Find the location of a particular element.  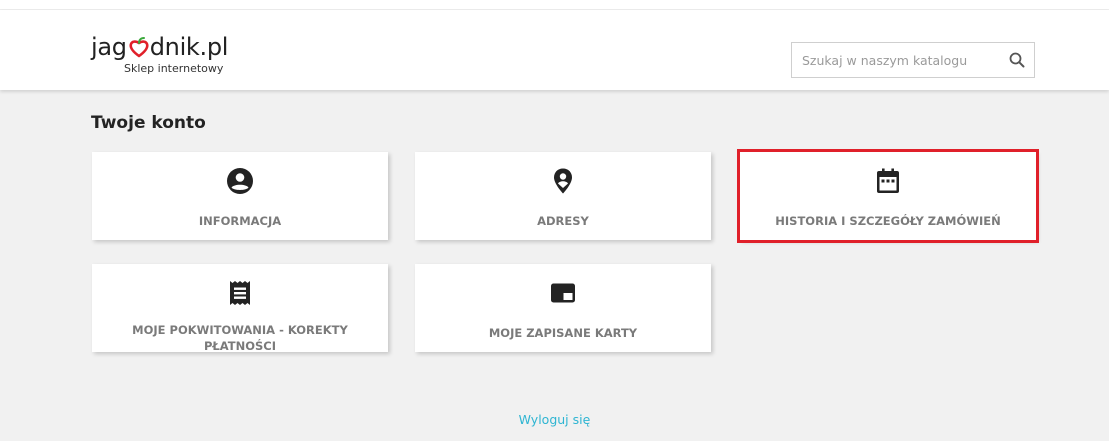

search-icon is located at coordinates (1017, 60).